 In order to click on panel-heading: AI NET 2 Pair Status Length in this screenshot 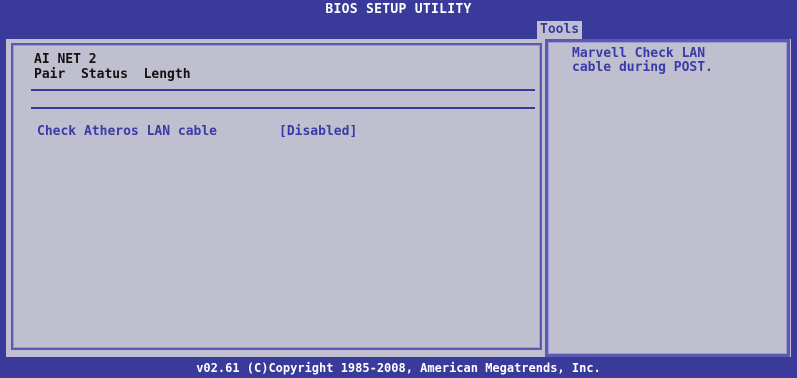, I will do `click(112, 67)`.